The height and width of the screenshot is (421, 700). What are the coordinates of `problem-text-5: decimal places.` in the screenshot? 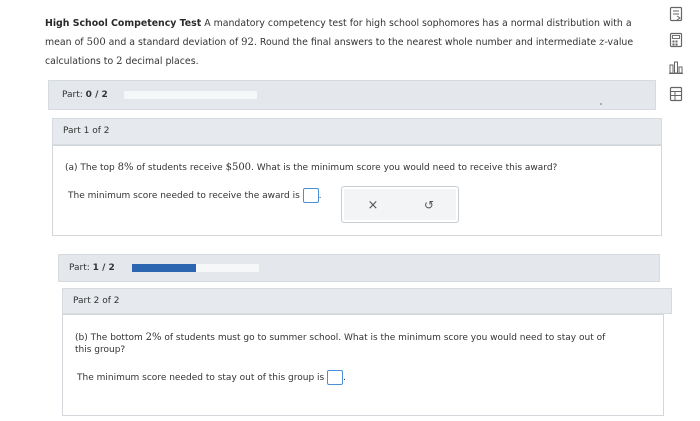 It's located at (160, 61).